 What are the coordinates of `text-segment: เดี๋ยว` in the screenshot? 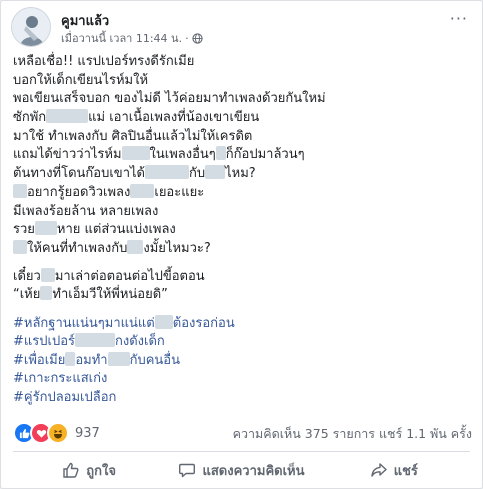 It's located at (27, 276).